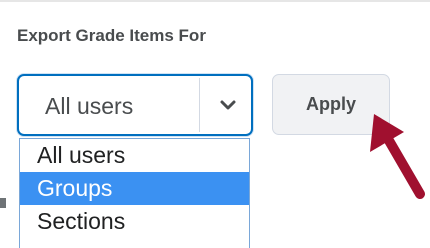 The image size is (430, 248). What do you see at coordinates (199, 105) in the screenshot?
I see `select-divider` at bounding box center [199, 105].